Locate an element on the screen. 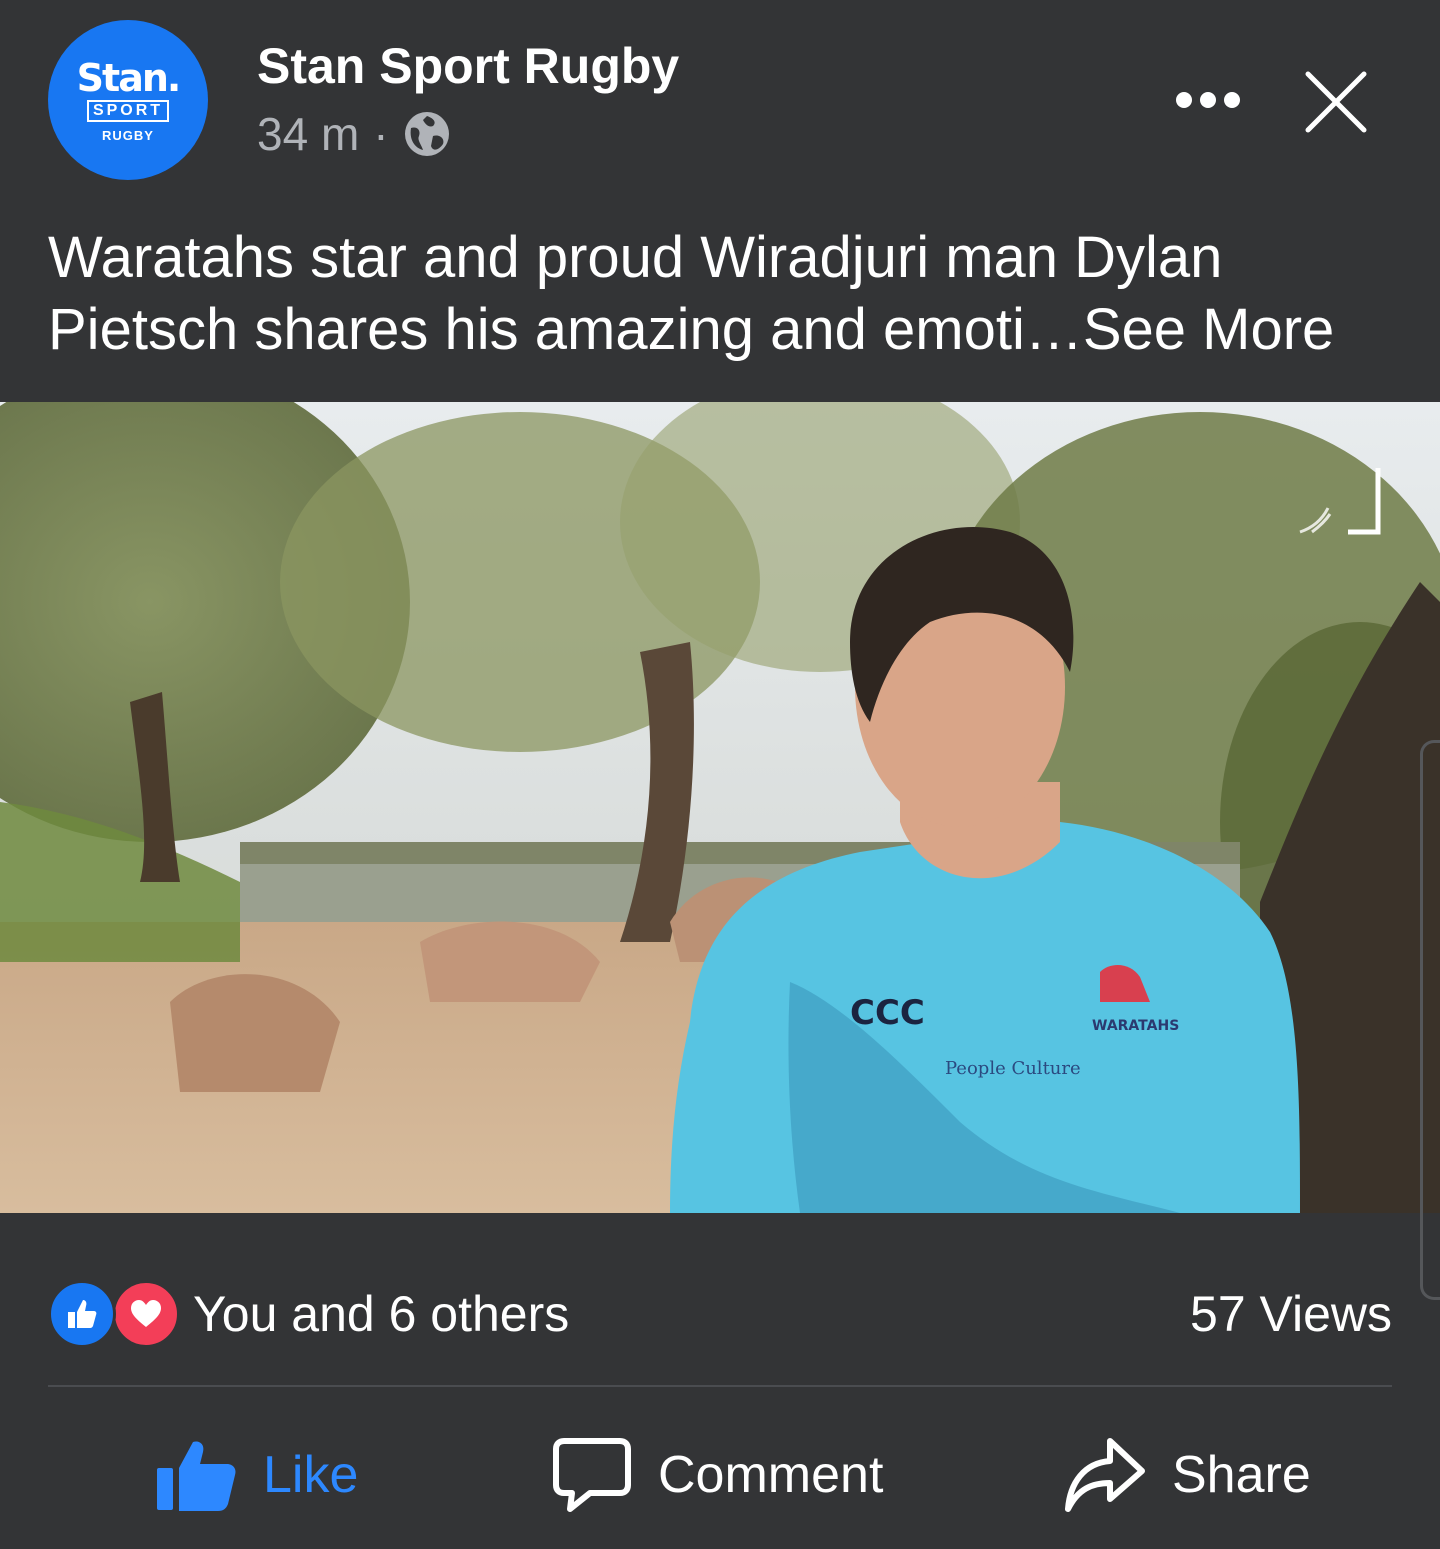  svg-text: WARATAHS is located at coordinates (1135, 1026).